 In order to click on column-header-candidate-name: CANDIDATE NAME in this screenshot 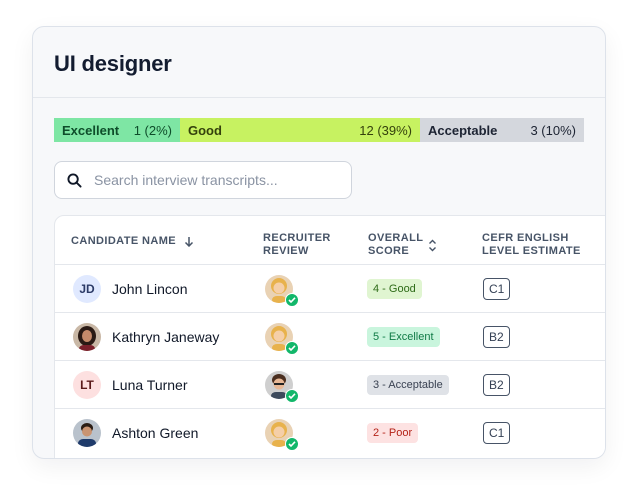, I will do `click(132, 241)`.